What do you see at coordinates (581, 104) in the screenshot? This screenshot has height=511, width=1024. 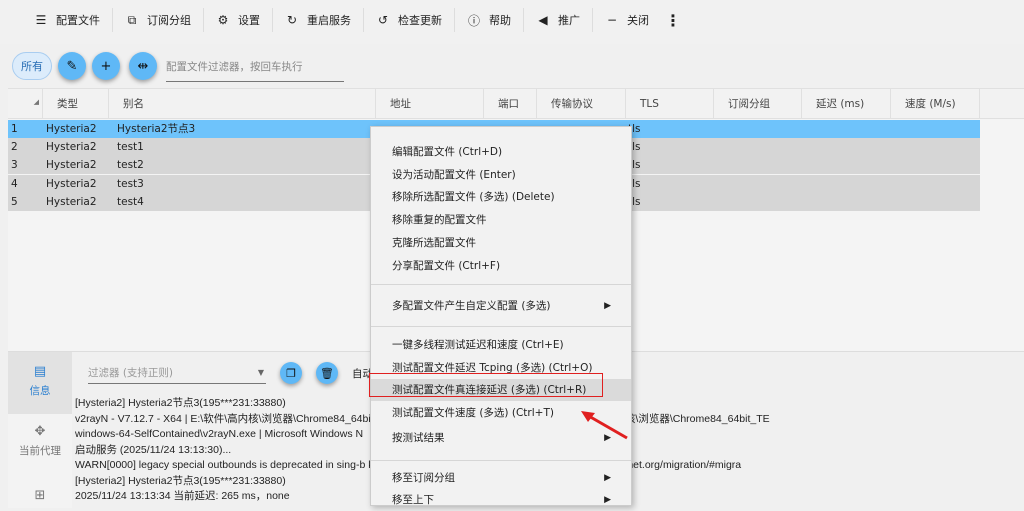 I see `col-transport: 传输协议` at bounding box center [581, 104].